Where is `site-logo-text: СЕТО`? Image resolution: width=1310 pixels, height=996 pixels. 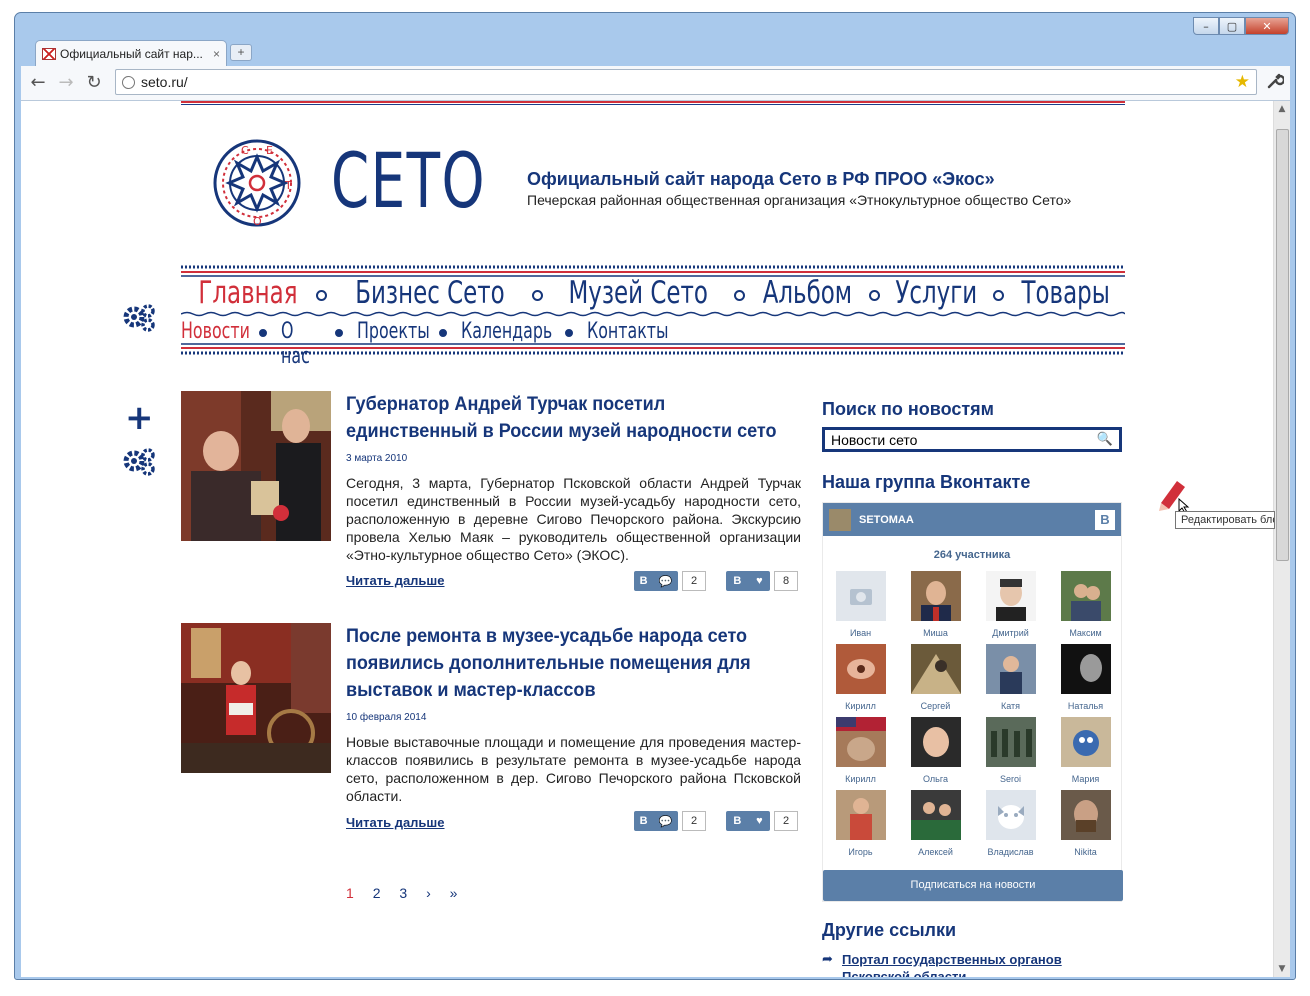 site-logo-text: СЕТО is located at coordinates (408, 181).